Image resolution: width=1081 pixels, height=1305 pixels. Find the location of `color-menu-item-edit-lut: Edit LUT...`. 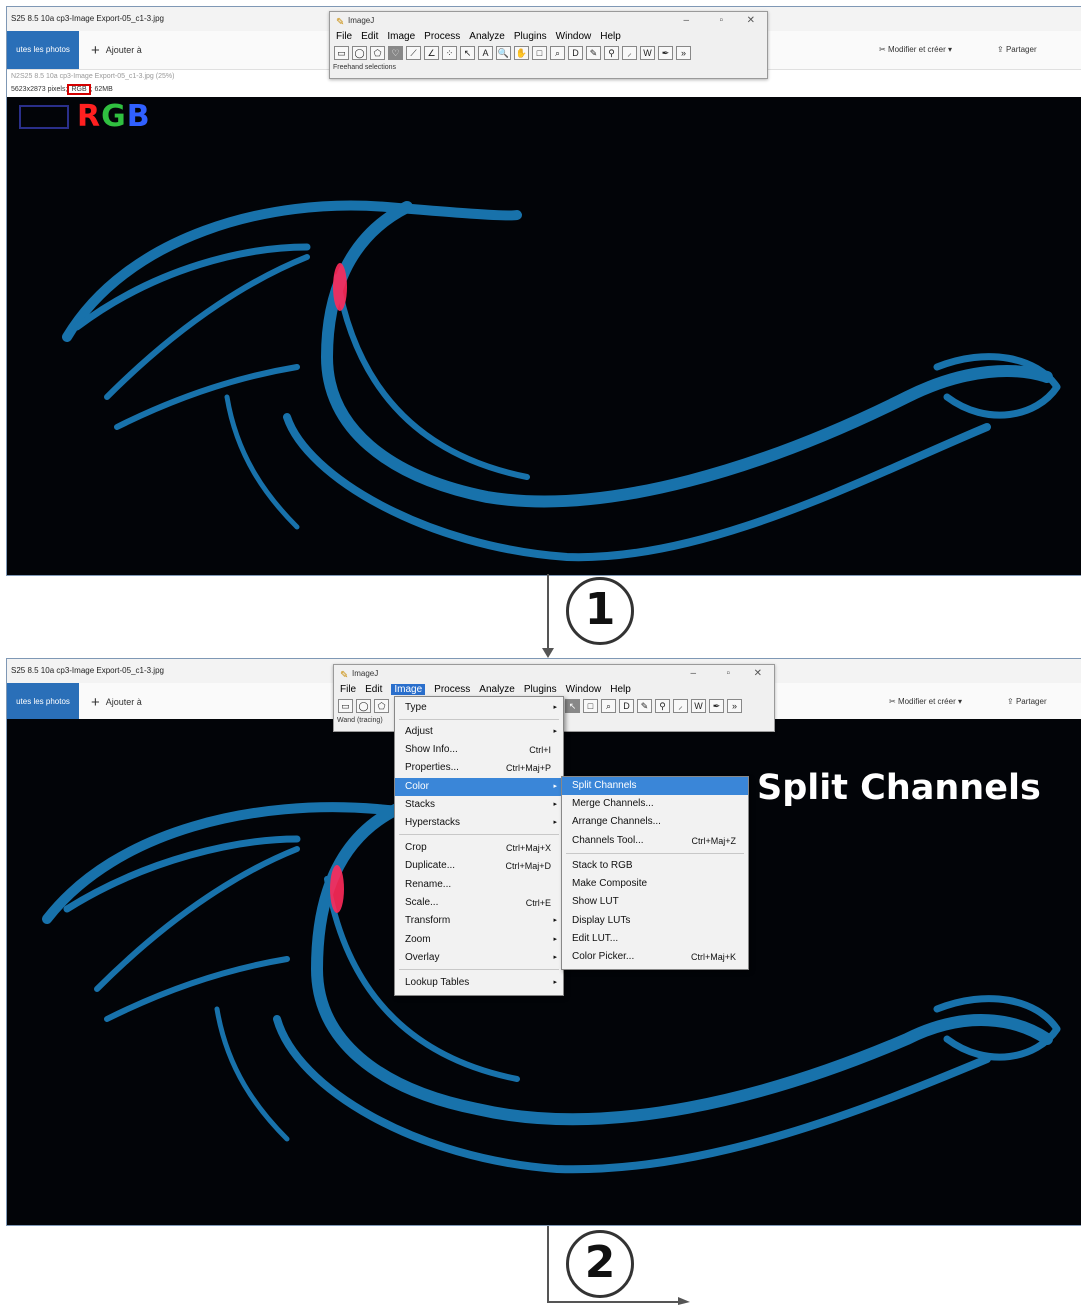

color-menu-item-edit-lut: Edit LUT... is located at coordinates (655, 939).